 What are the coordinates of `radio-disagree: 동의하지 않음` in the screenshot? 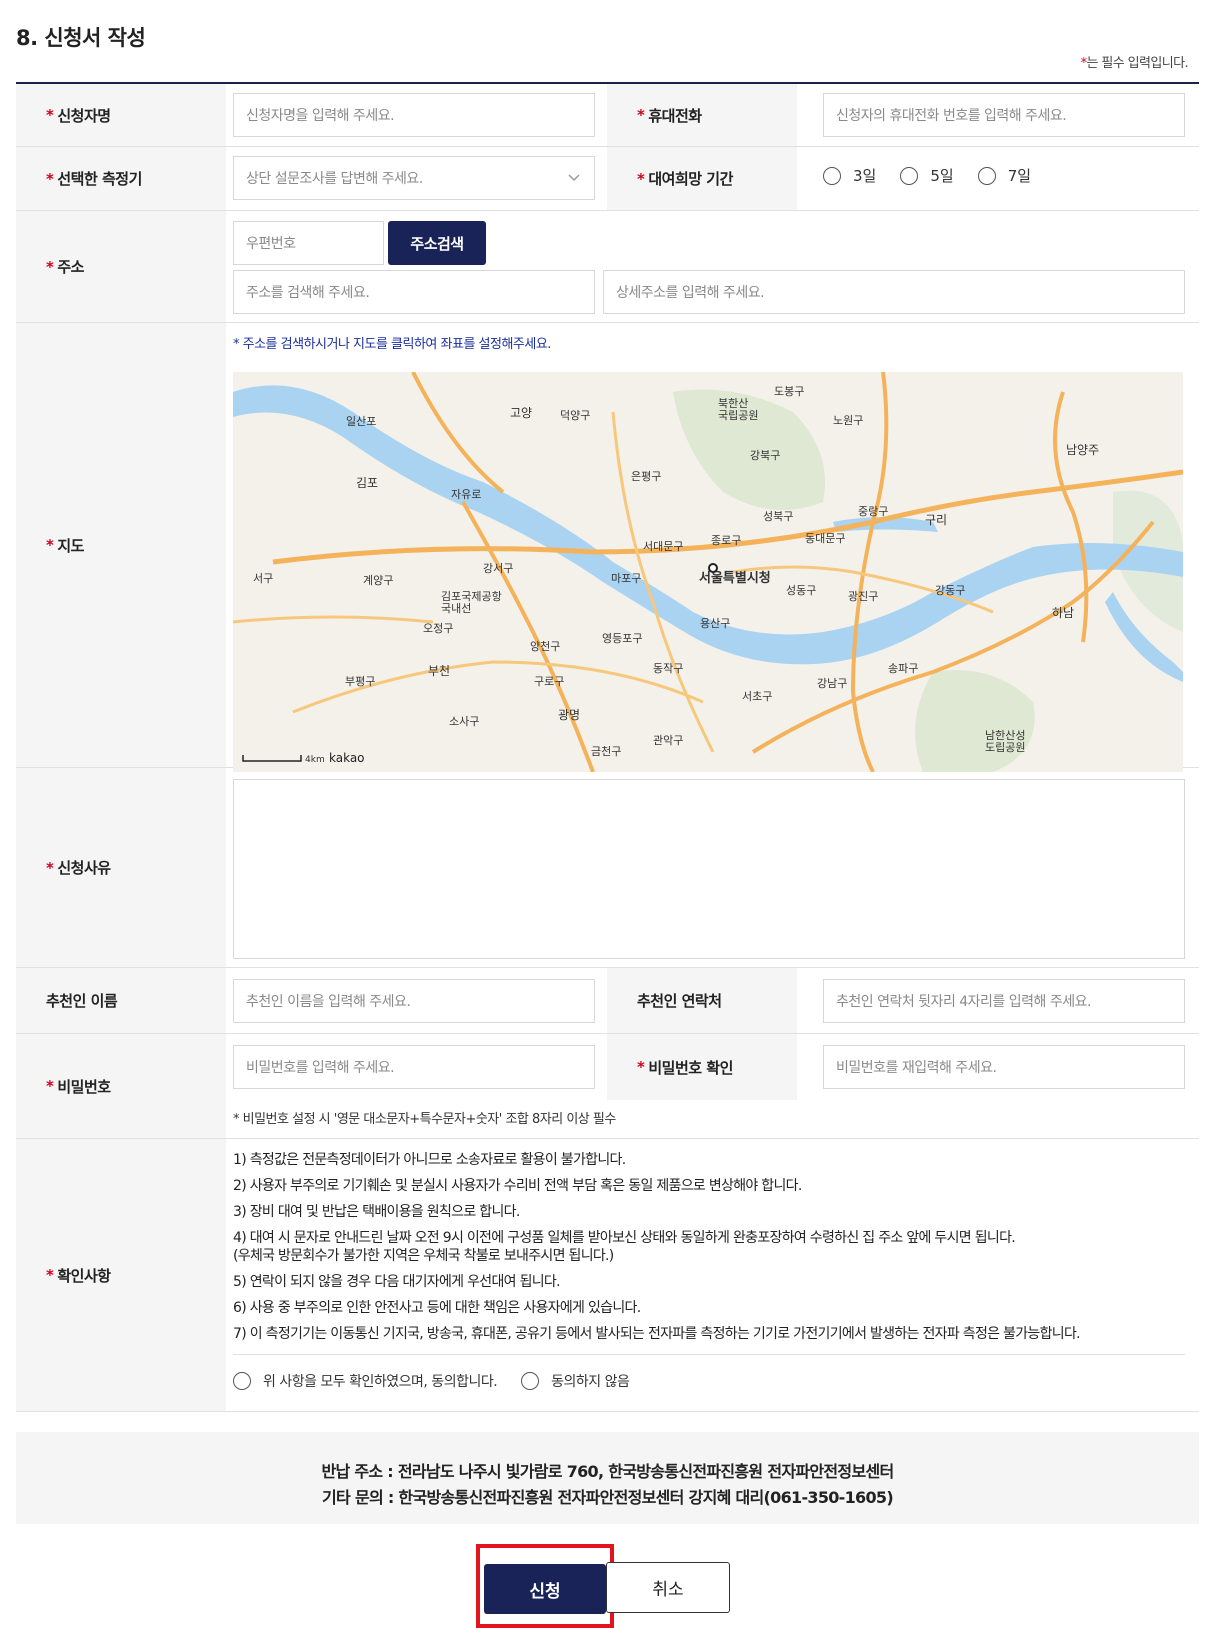 It's located at (575, 1381).